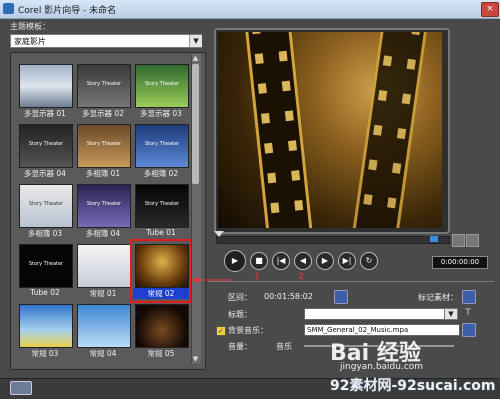  Describe the element at coordinates (451, 314) in the screenshot. I see `title-dropdown-icon: ▼` at that location.